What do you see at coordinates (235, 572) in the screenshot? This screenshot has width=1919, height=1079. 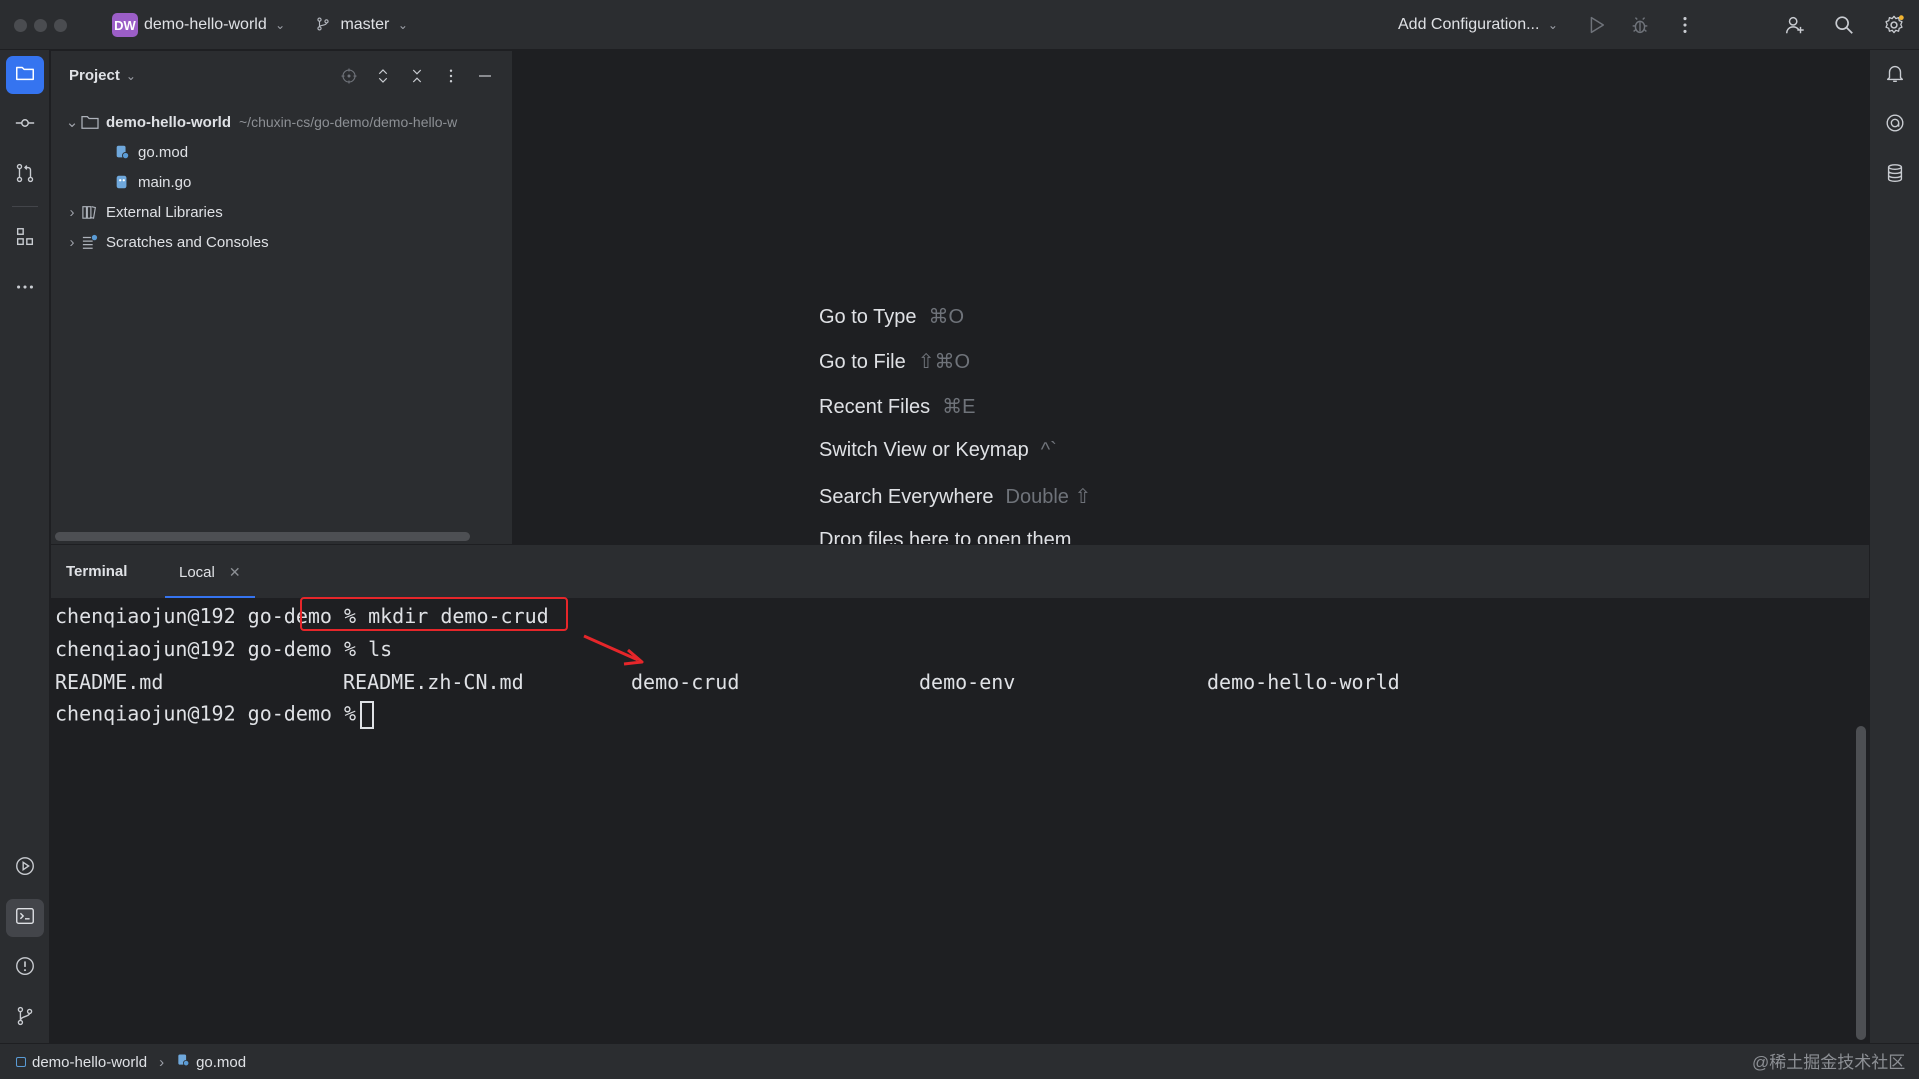 I see `close-icon: ✕` at bounding box center [235, 572].